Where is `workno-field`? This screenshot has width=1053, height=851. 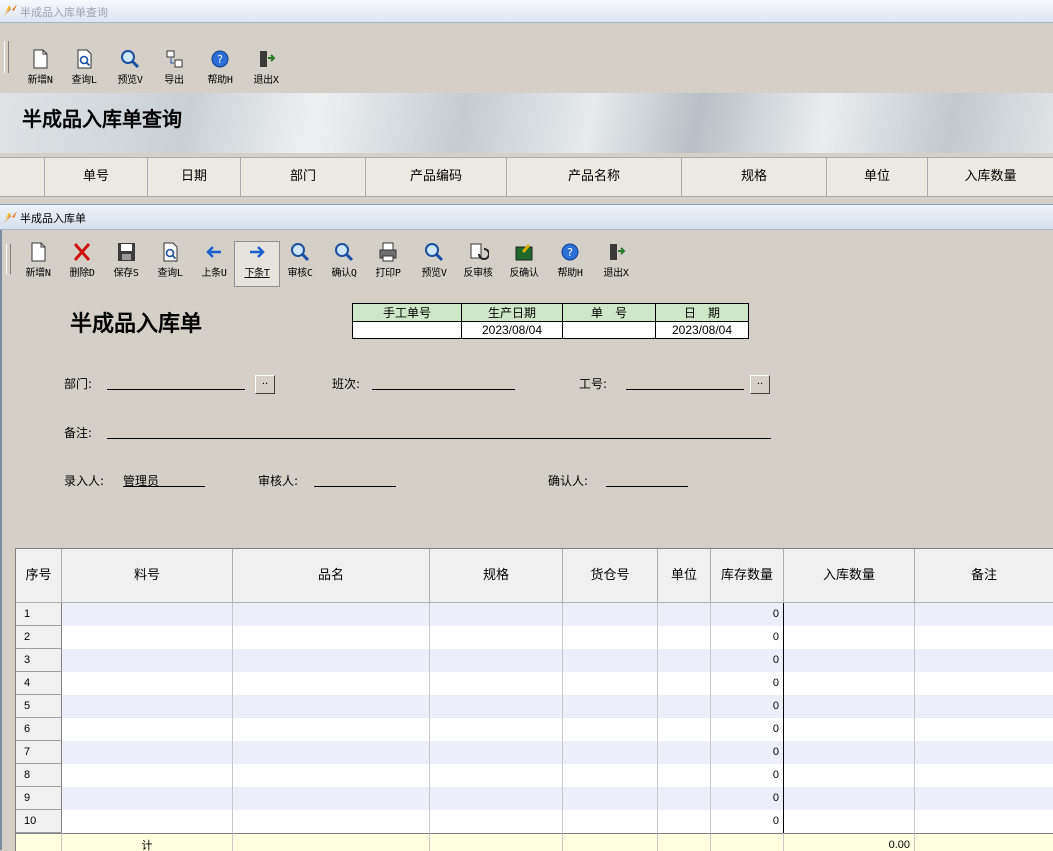 workno-field is located at coordinates (685, 382).